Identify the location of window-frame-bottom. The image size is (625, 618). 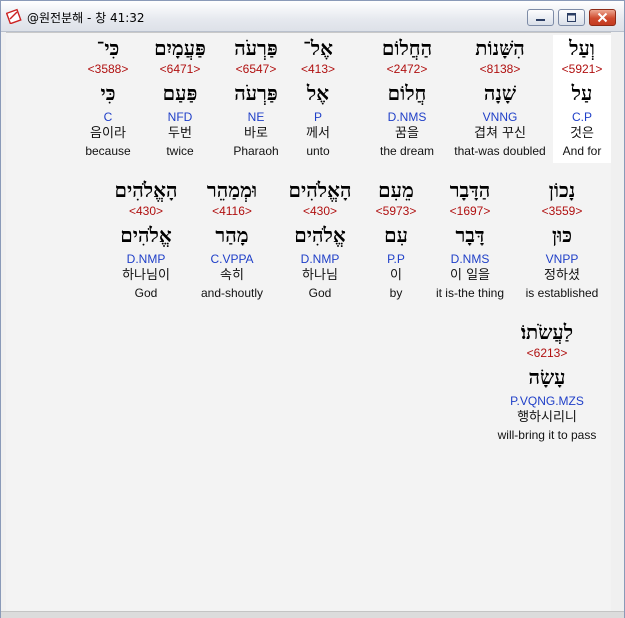
(312, 614).